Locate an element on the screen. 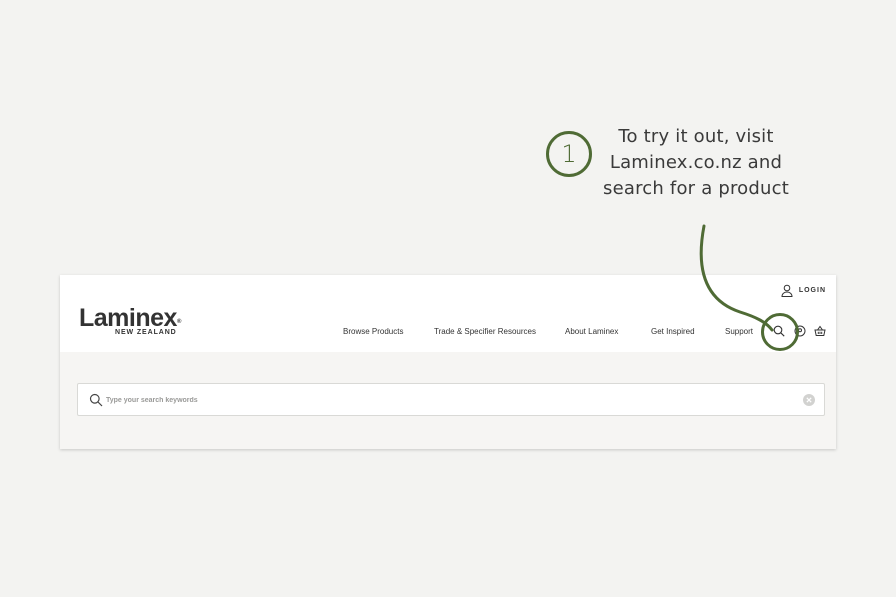 This screenshot has height=597, width=896. search-icon is located at coordinates (96, 400).